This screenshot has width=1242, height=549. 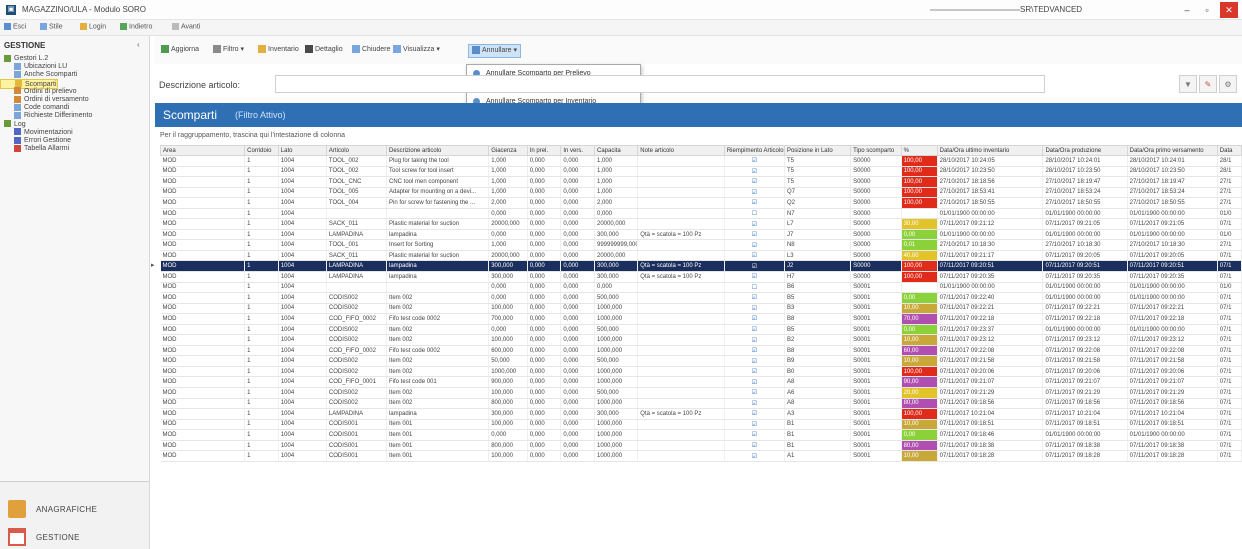 I want to click on column-header: Note articolo, so click(x=681, y=150).